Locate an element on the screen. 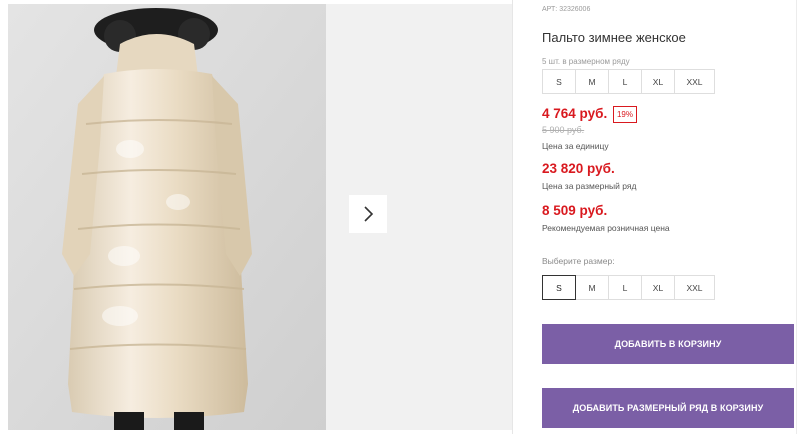 The height and width of the screenshot is (434, 800). pack-size-list: S M L XL XXL is located at coordinates (628, 81).